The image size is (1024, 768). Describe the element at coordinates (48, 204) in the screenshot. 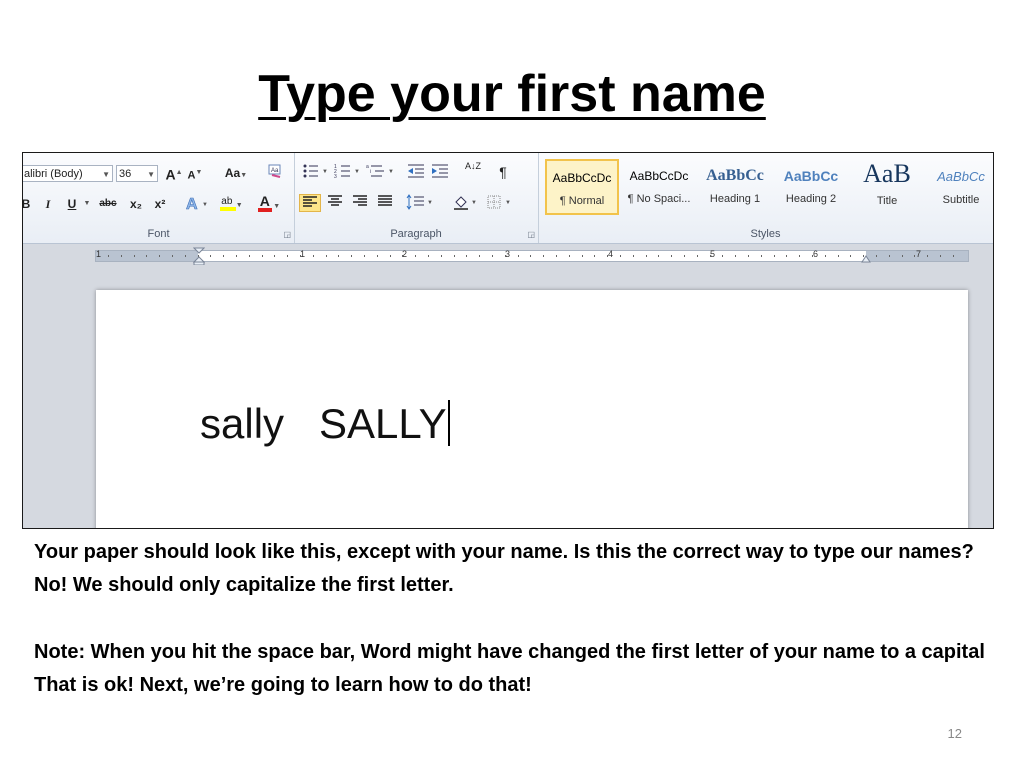

I see `italic-button: I` at that location.